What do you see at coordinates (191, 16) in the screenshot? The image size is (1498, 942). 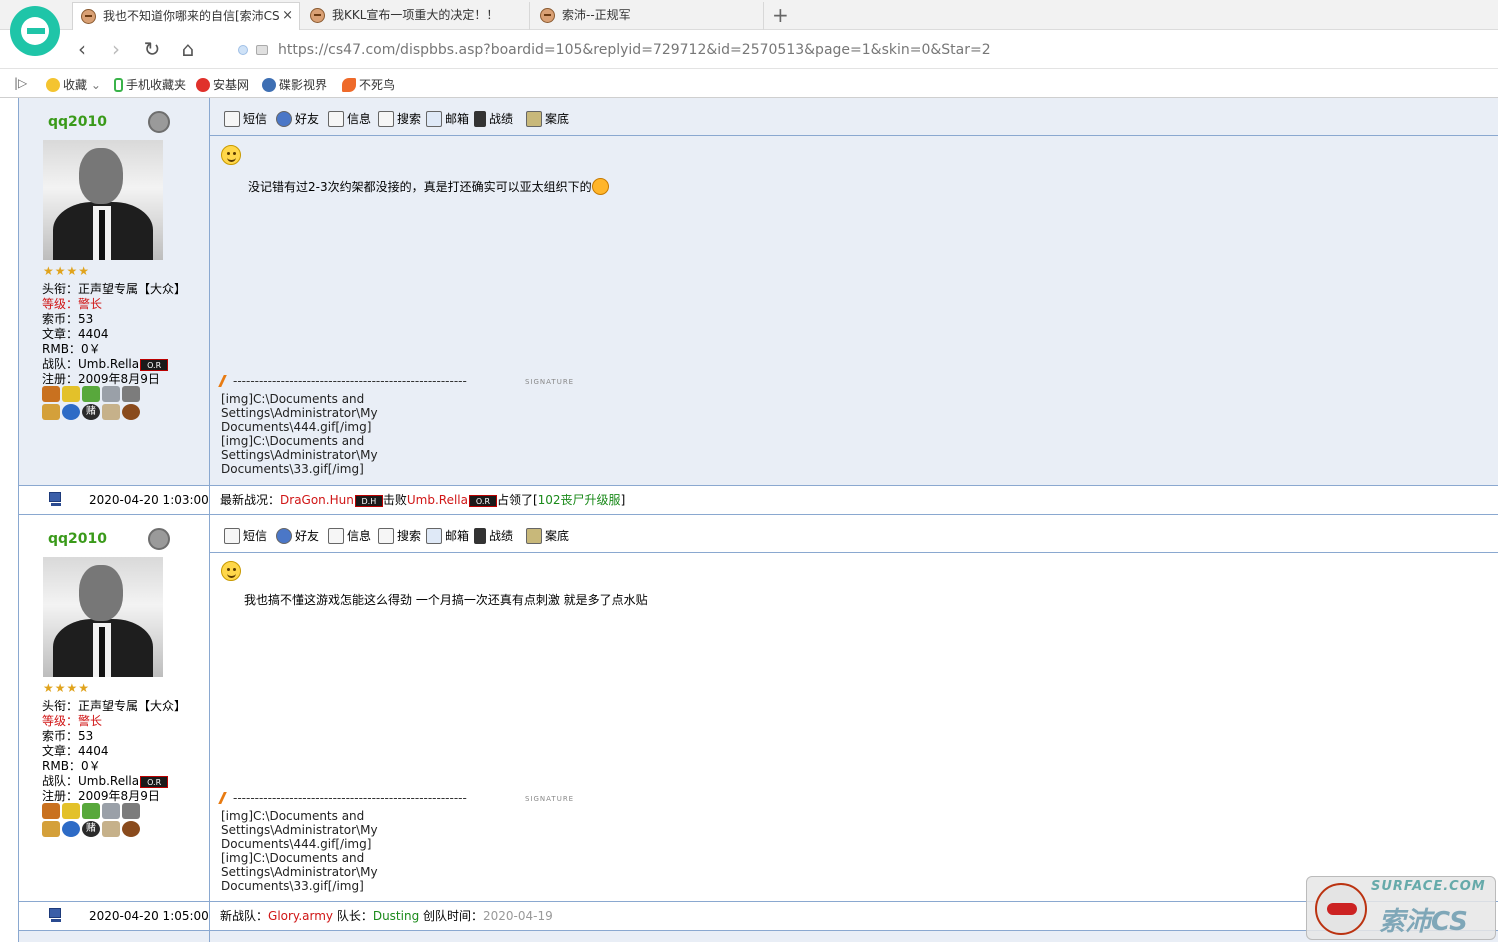 I see `tab-title: 我也不知道你哪来的自信[索沛CS` at bounding box center [191, 16].